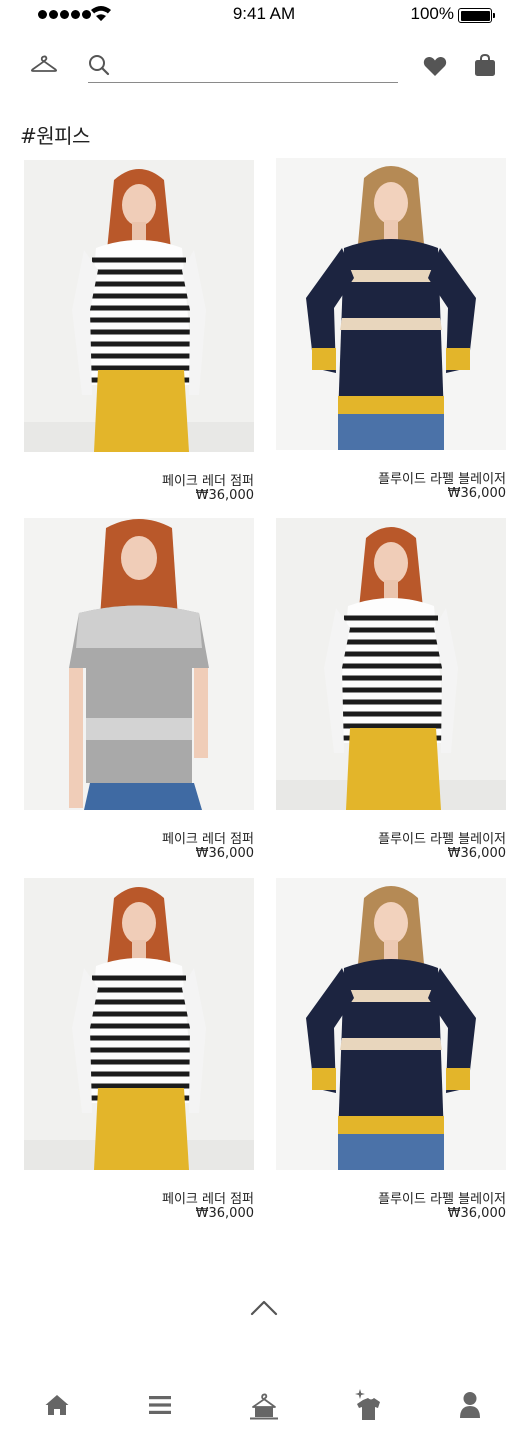  Describe the element at coordinates (256, 66) in the screenshot. I see `search-input` at that location.